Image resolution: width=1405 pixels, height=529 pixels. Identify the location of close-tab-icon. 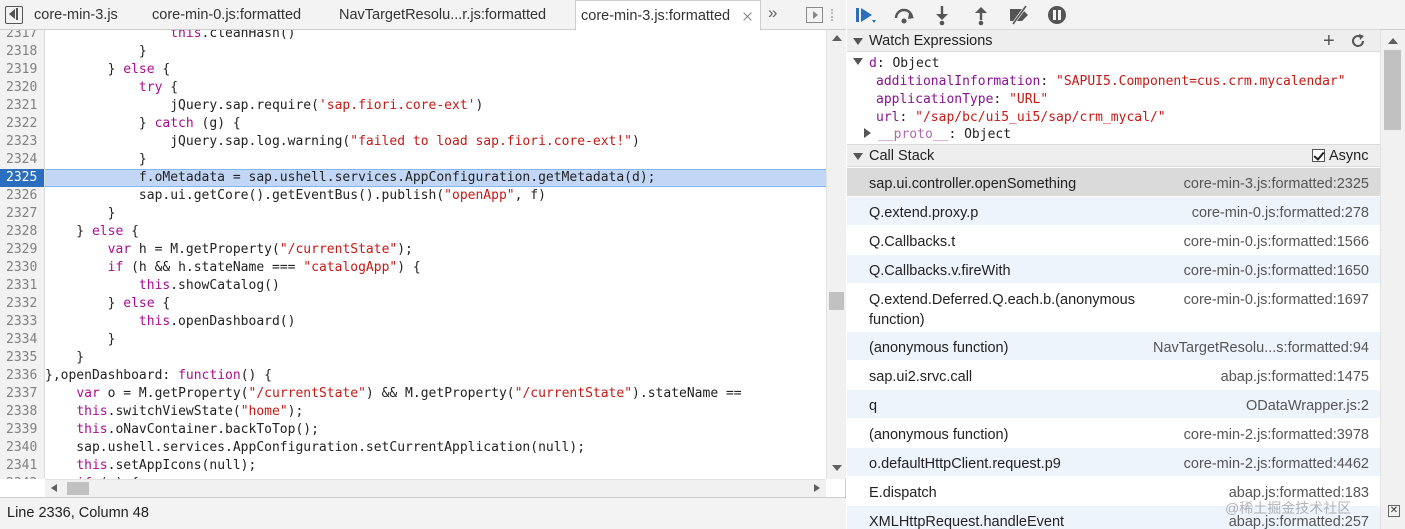
(747, 16).